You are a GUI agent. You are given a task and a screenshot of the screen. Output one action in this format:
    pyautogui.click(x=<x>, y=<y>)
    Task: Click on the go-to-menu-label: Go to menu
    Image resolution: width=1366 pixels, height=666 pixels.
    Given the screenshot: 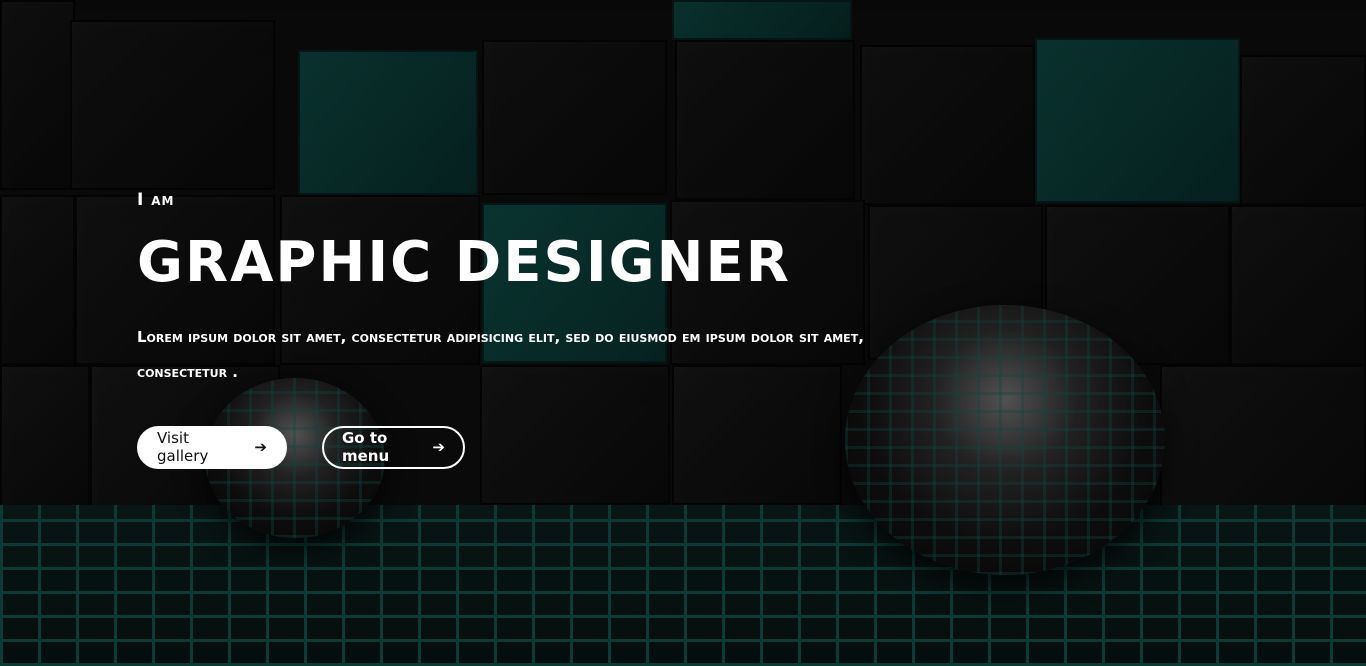 What is the action you would take?
    pyautogui.click(x=366, y=447)
    